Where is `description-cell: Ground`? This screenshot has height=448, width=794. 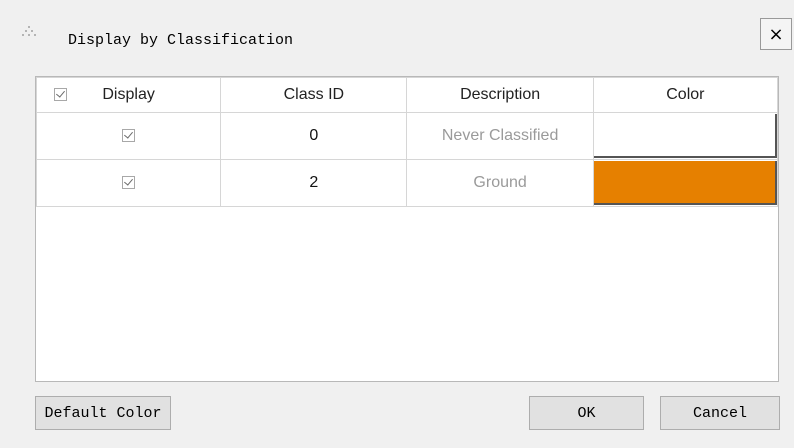
description-cell: Ground is located at coordinates (500, 183).